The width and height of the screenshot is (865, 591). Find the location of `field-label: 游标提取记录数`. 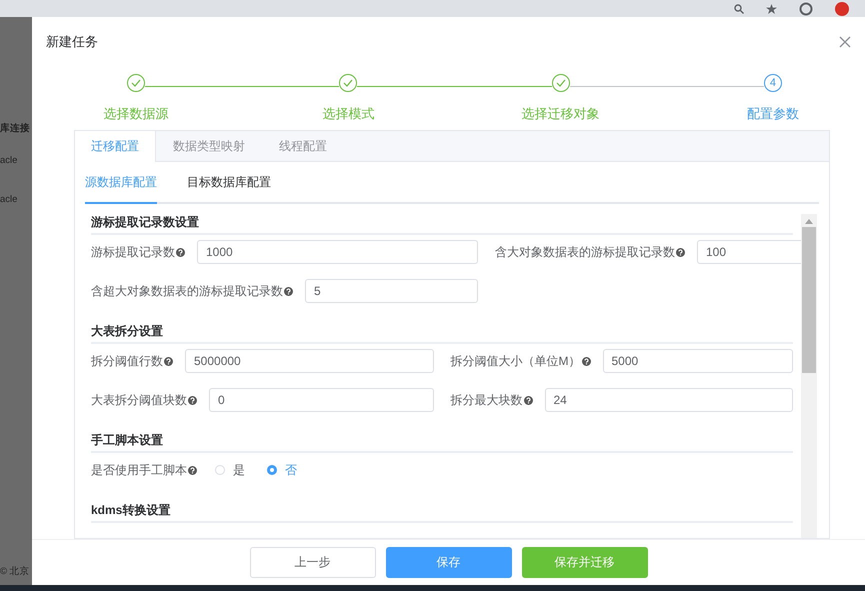

field-label: 游标提取记录数 is located at coordinates (133, 252).